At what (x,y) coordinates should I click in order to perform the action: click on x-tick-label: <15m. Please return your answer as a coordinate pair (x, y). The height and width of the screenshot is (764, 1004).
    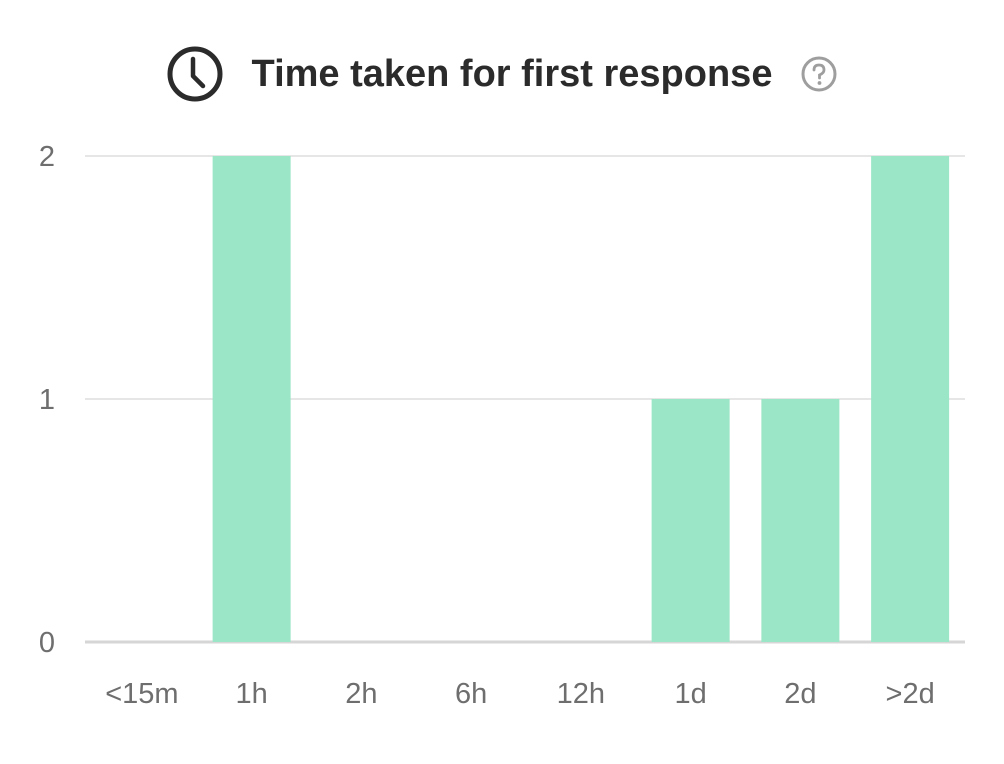
    Looking at the image, I should click on (141, 694).